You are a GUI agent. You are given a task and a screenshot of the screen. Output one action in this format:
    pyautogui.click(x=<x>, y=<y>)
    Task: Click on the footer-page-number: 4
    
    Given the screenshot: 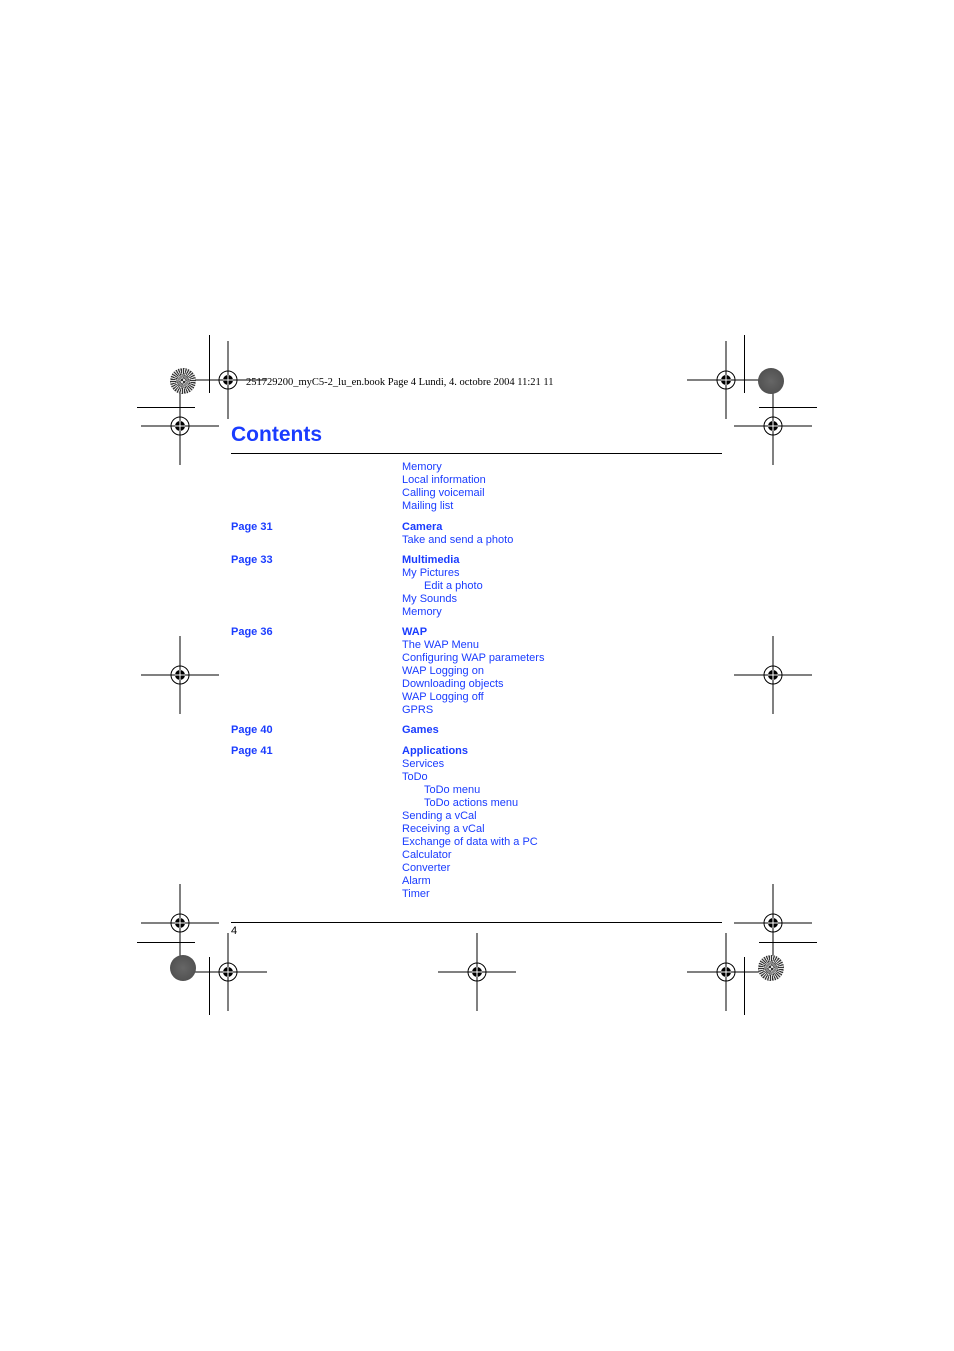 What is the action you would take?
    pyautogui.click(x=234, y=931)
    